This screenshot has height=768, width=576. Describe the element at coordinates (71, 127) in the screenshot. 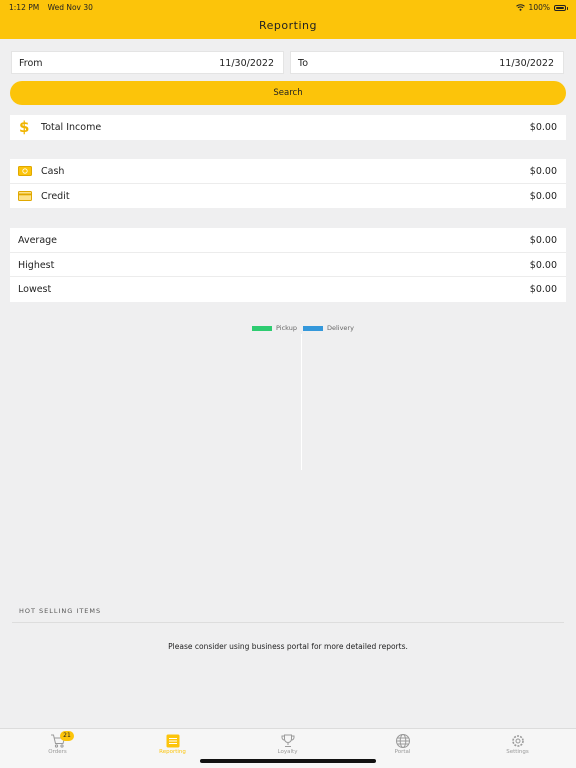

I see `total-income-label: Total Income` at that location.